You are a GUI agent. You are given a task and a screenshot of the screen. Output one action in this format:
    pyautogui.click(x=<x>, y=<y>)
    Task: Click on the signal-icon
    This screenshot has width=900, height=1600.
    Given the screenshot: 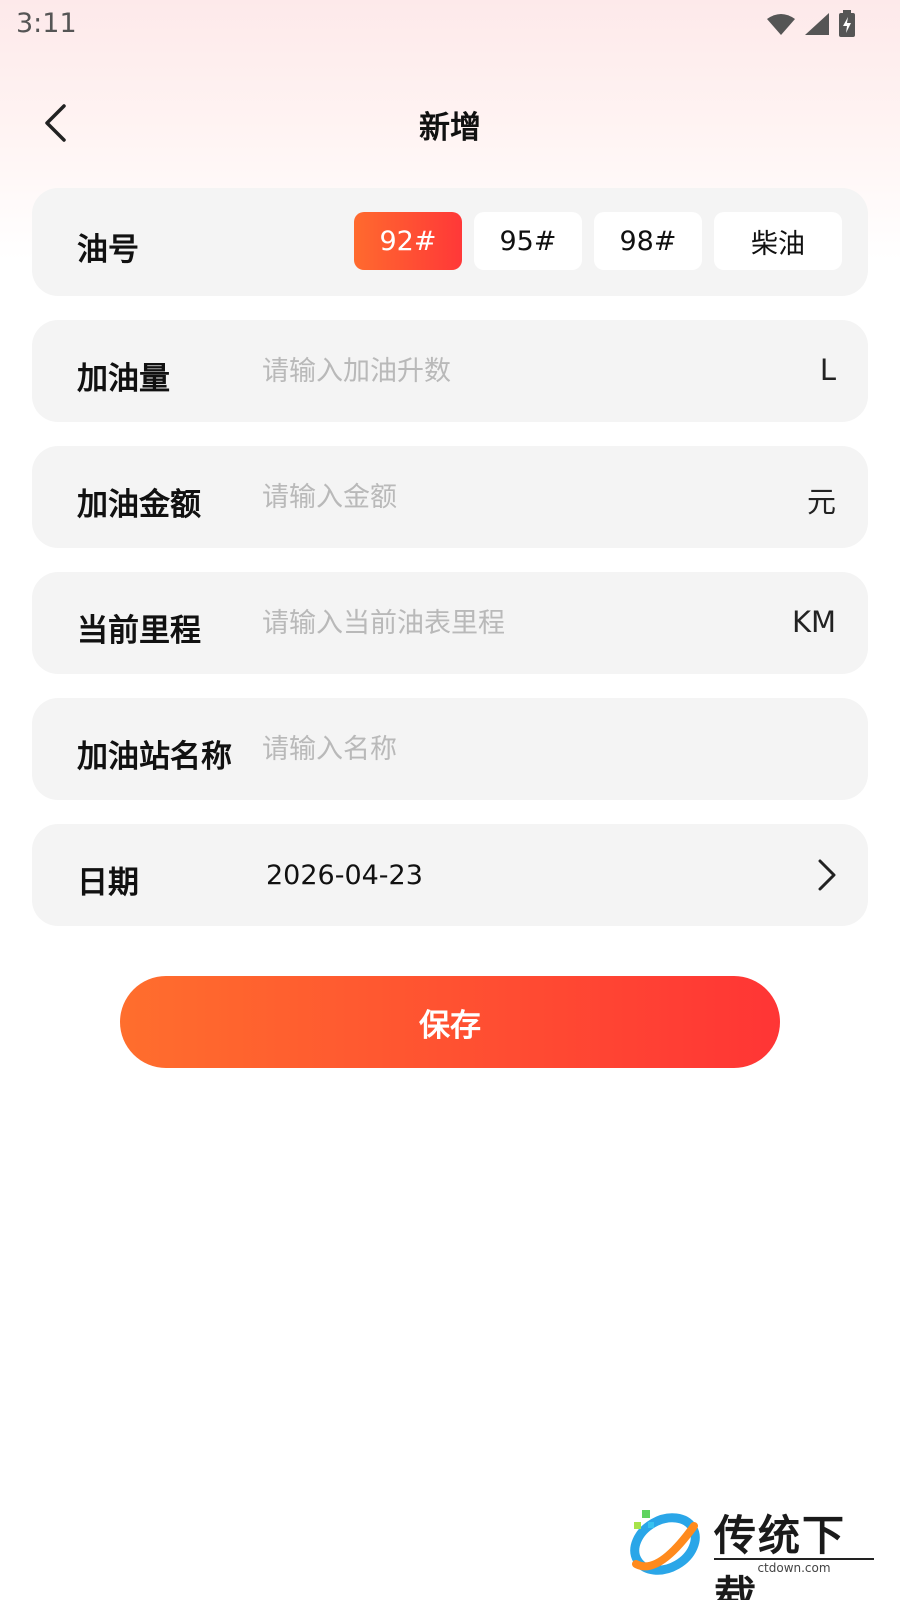 What is the action you would take?
    pyautogui.click(x=817, y=24)
    